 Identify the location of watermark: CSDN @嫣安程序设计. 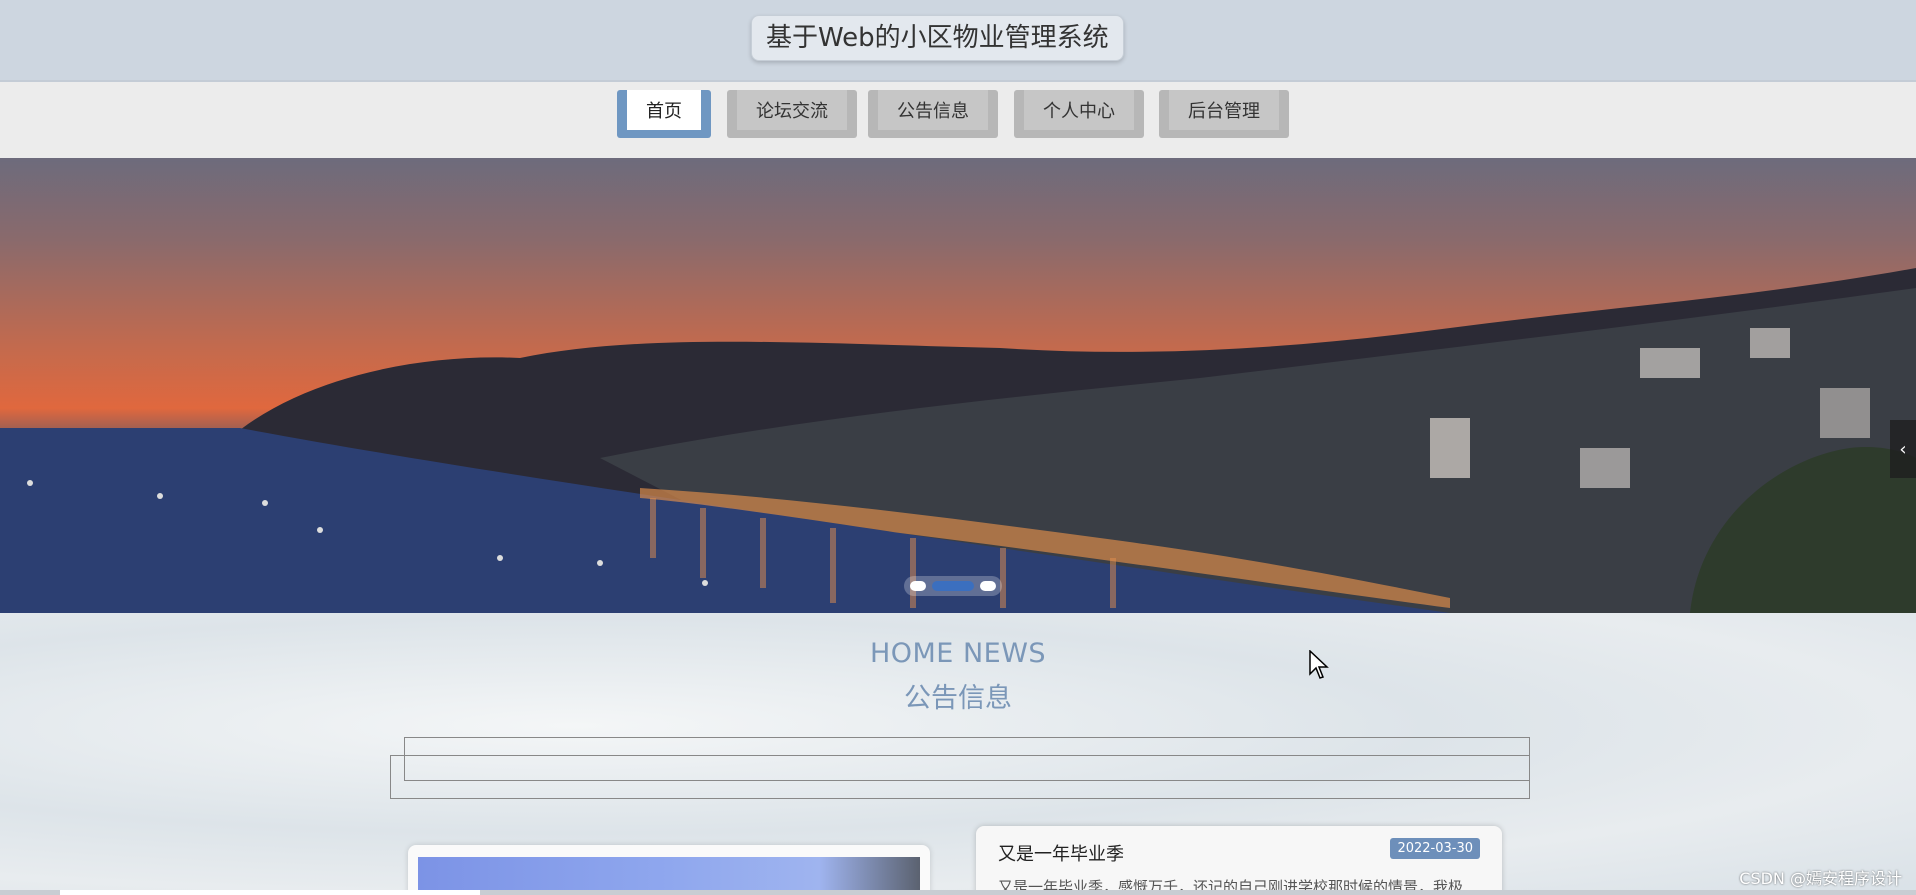
(1820, 878).